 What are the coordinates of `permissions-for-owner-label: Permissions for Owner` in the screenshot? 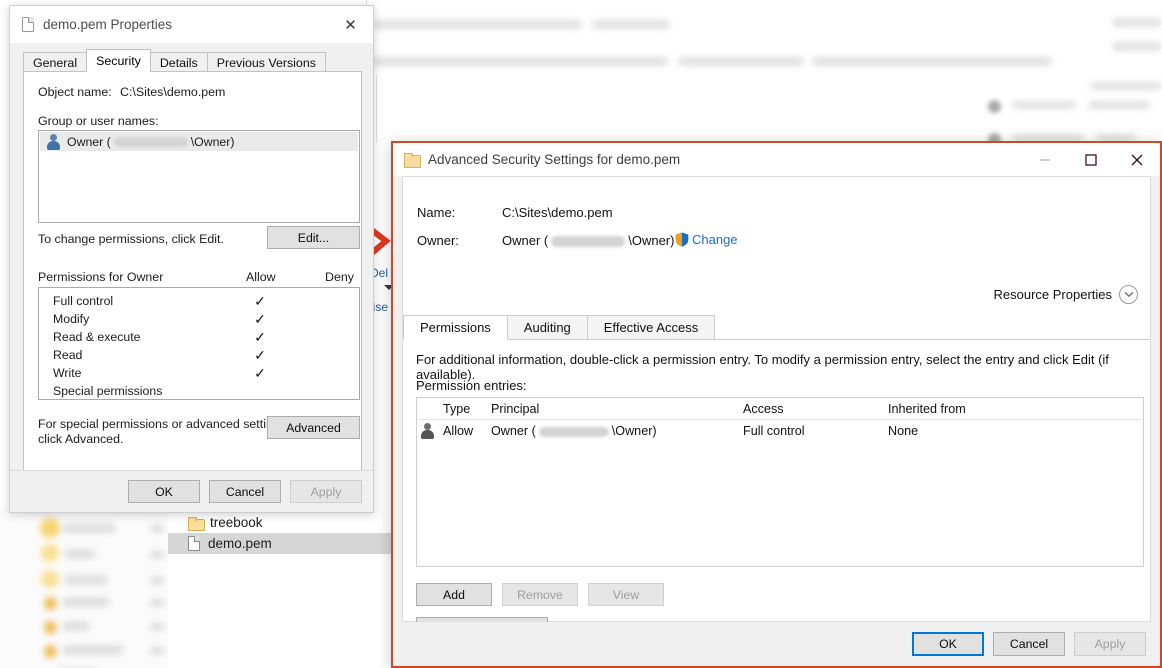 It's located at (101, 277).